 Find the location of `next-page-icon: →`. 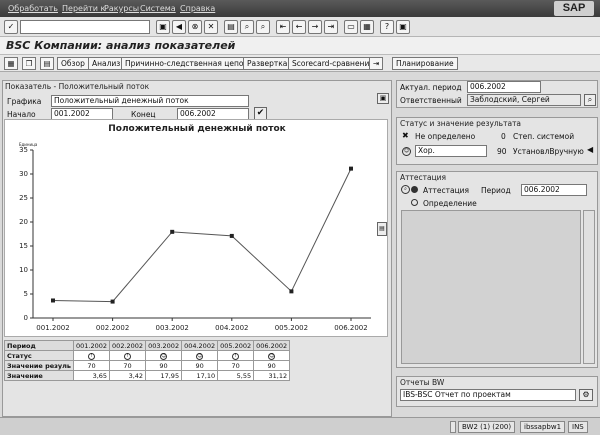

next-page-icon: → is located at coordinates (315, 27).